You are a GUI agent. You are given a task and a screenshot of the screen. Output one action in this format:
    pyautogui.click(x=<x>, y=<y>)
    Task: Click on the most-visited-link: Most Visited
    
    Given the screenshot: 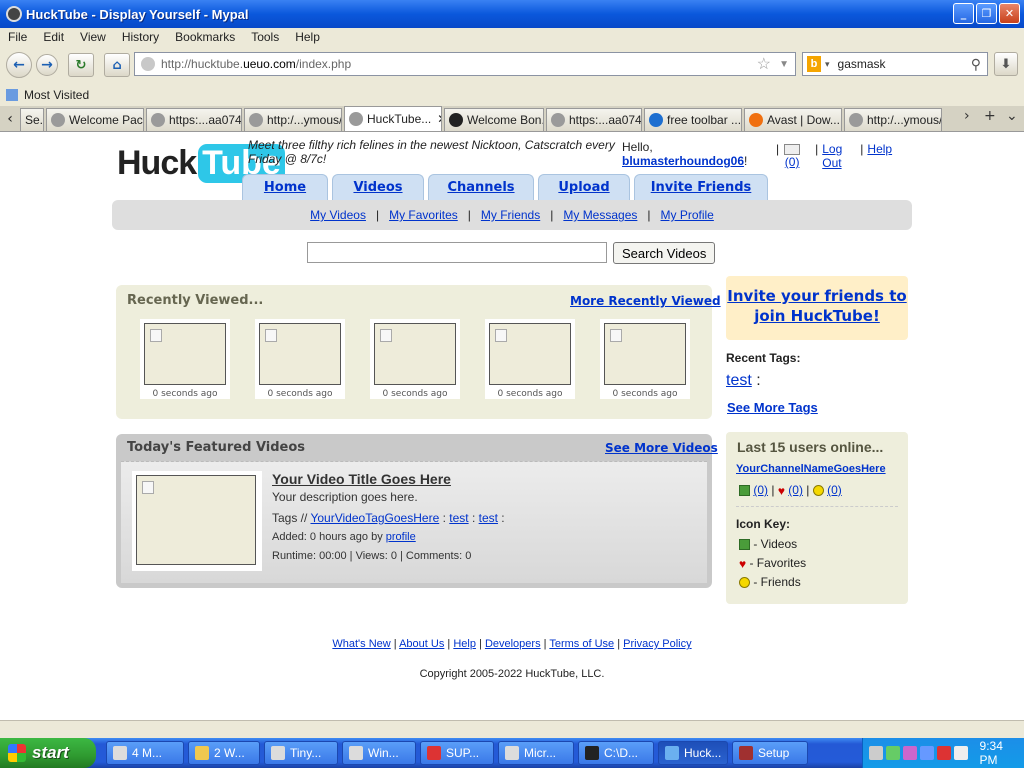 What is the action you would take?
    pyautogui.click(x=56, y=95)
    